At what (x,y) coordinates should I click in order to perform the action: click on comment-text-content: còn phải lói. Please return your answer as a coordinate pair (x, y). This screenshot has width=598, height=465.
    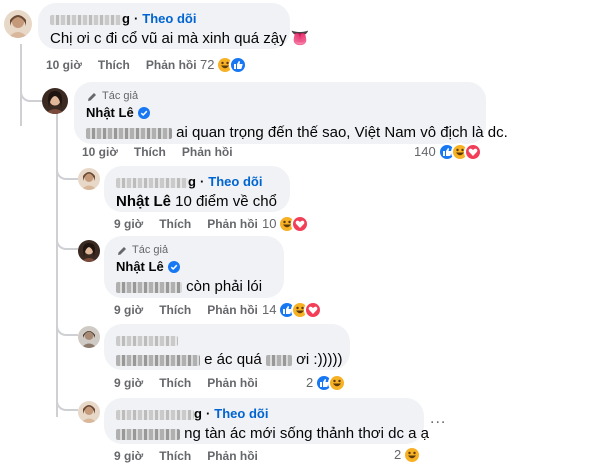
    Looking at the image, I should click on (224, 286).